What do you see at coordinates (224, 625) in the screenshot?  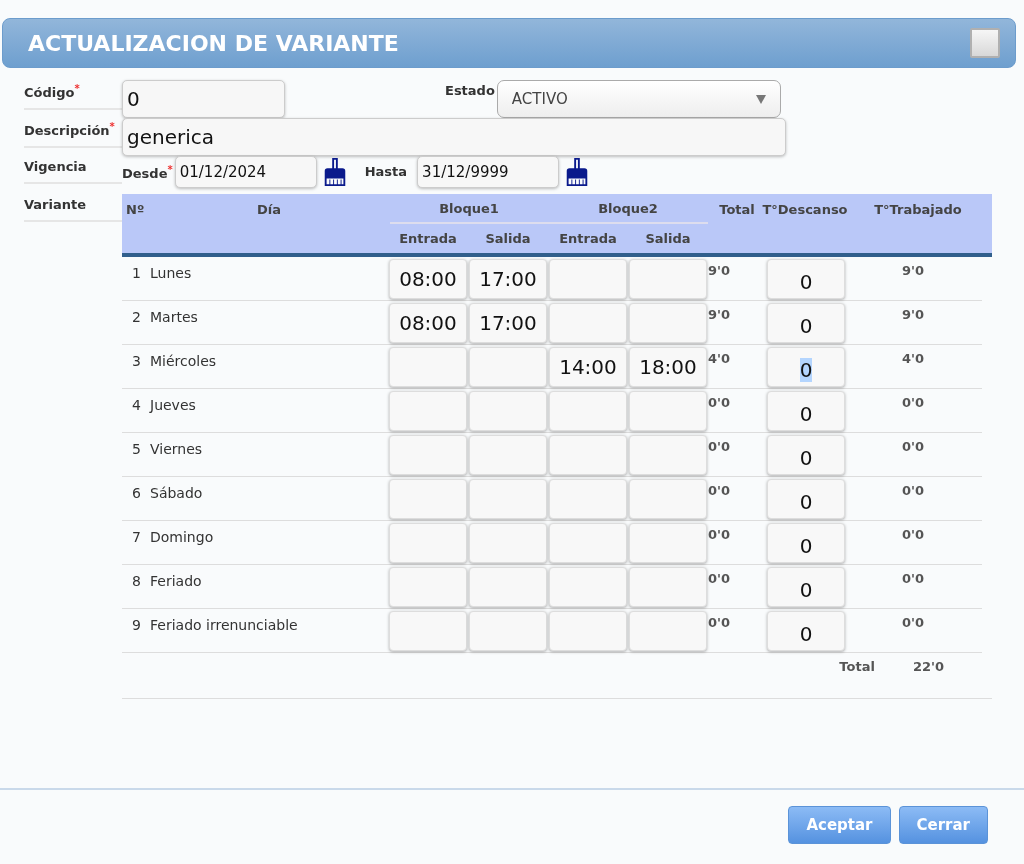 I see `day-name: Feriado irrenunciable` at bounding box center [224, 625].